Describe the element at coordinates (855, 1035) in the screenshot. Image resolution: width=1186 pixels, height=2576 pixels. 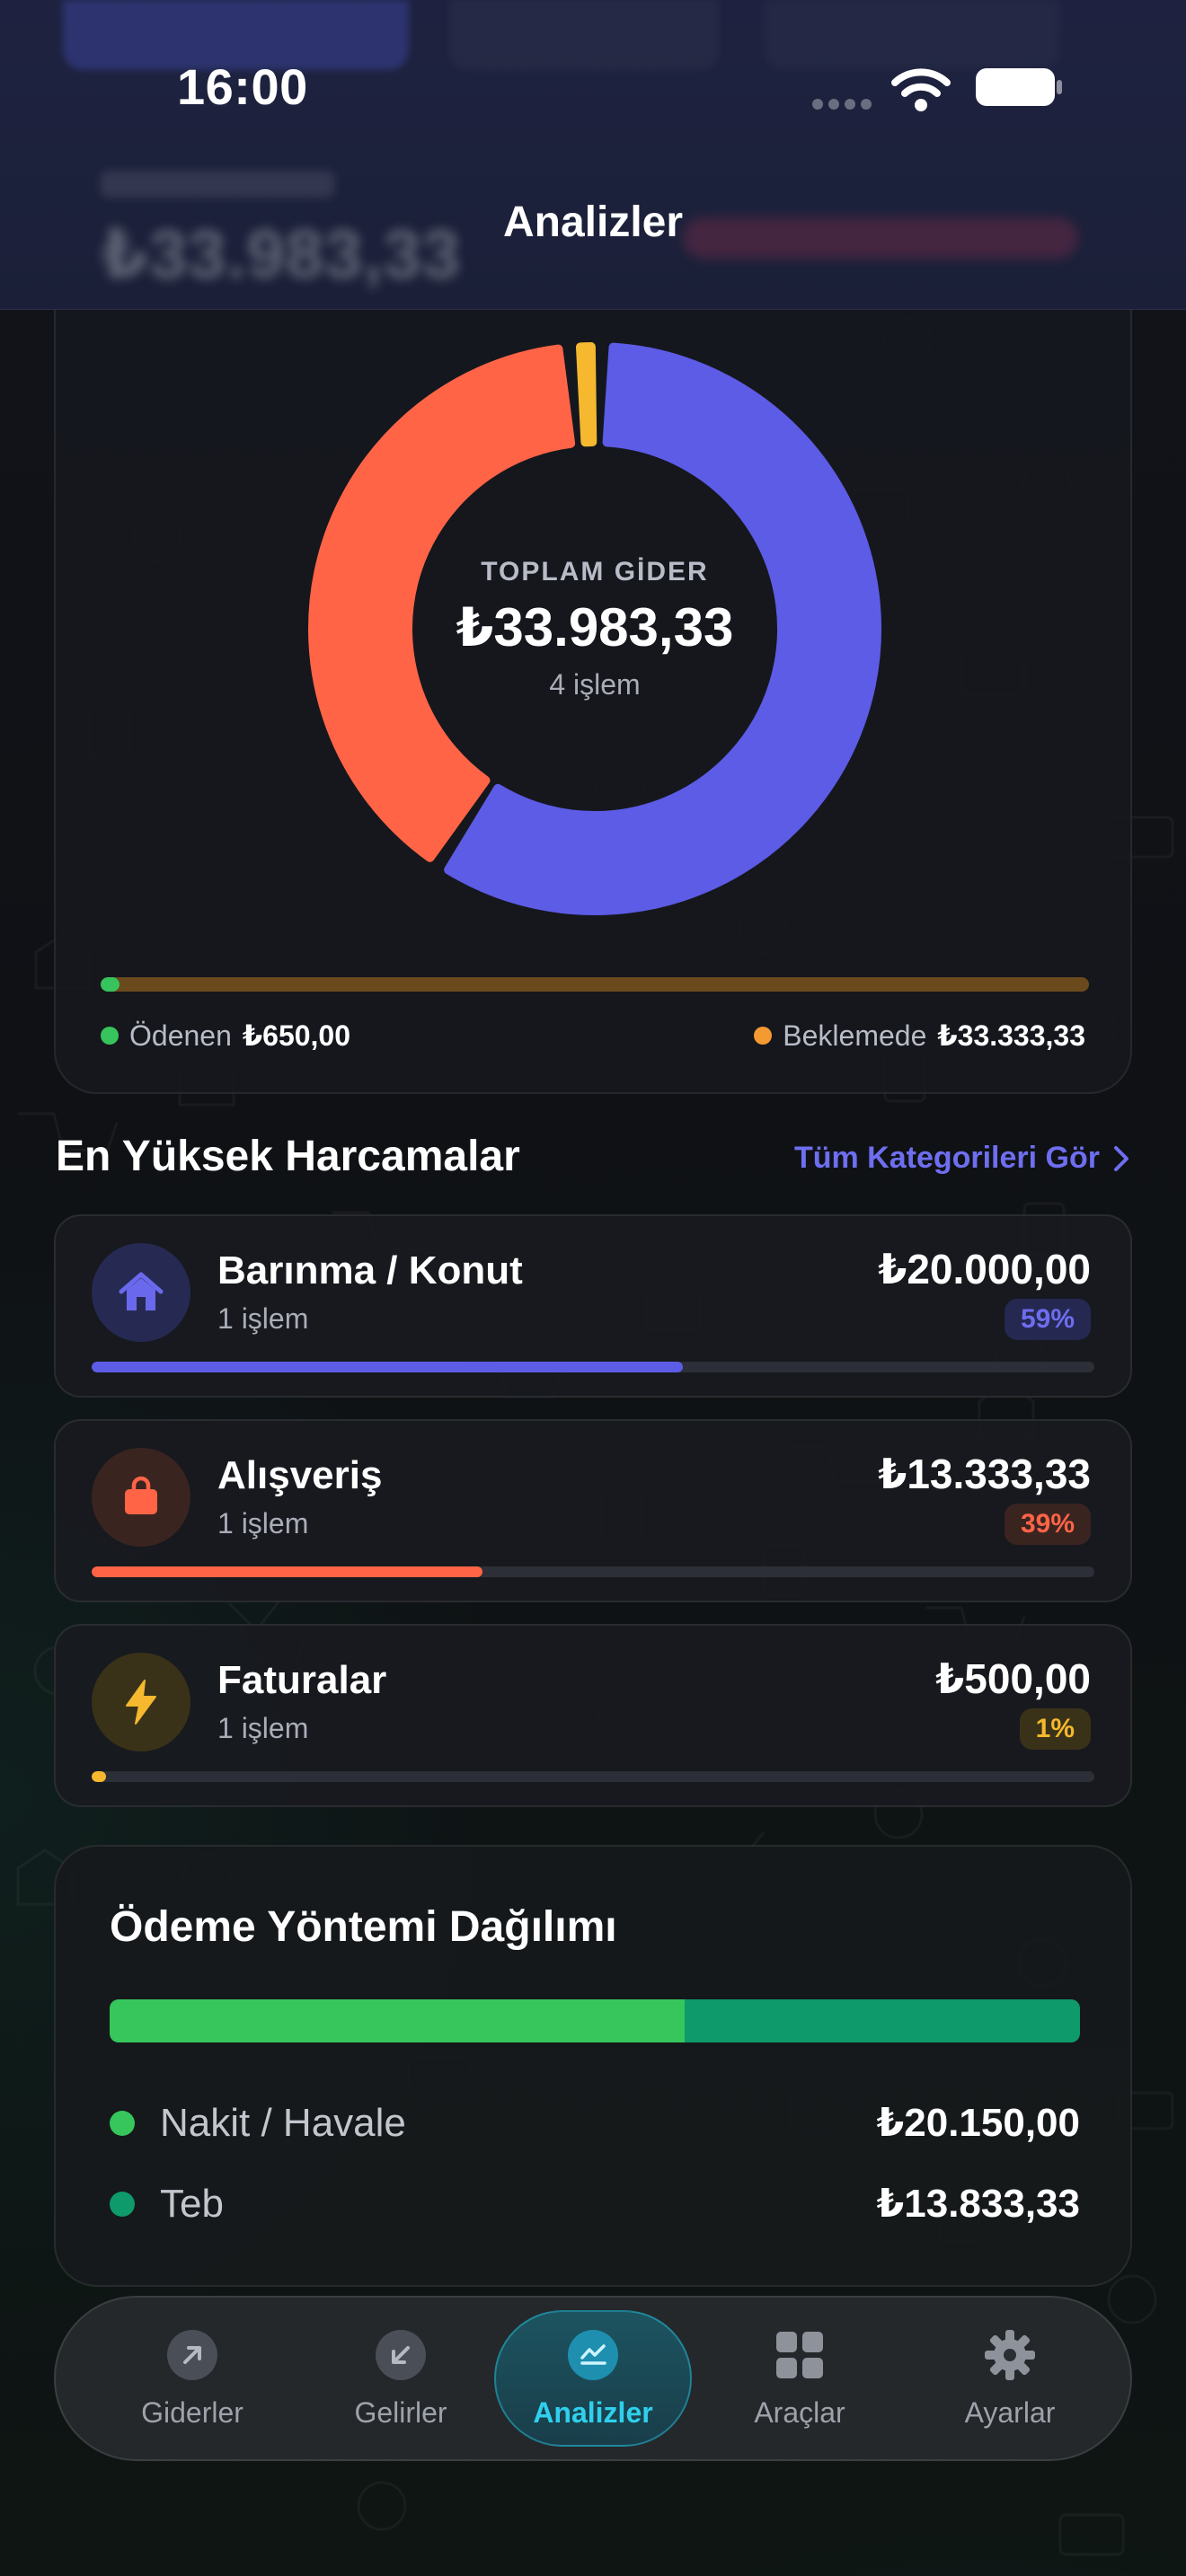
I see `pending-label: Beklemede` at that location.